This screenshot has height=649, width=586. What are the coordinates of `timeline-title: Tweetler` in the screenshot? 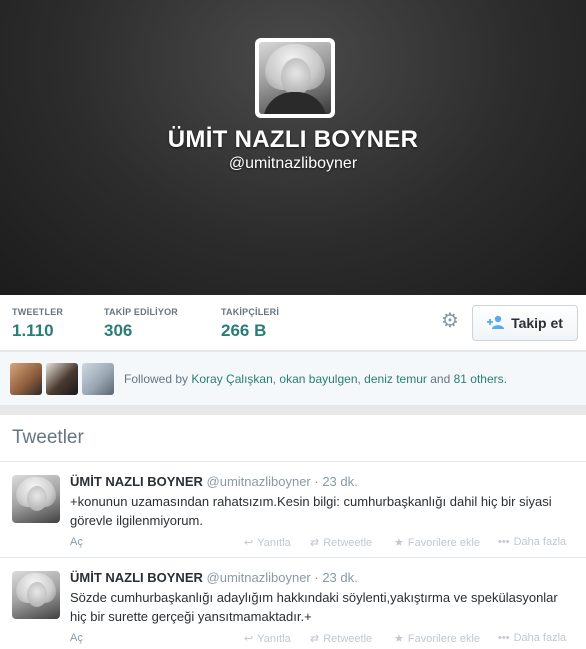 It's located at (293, 438).